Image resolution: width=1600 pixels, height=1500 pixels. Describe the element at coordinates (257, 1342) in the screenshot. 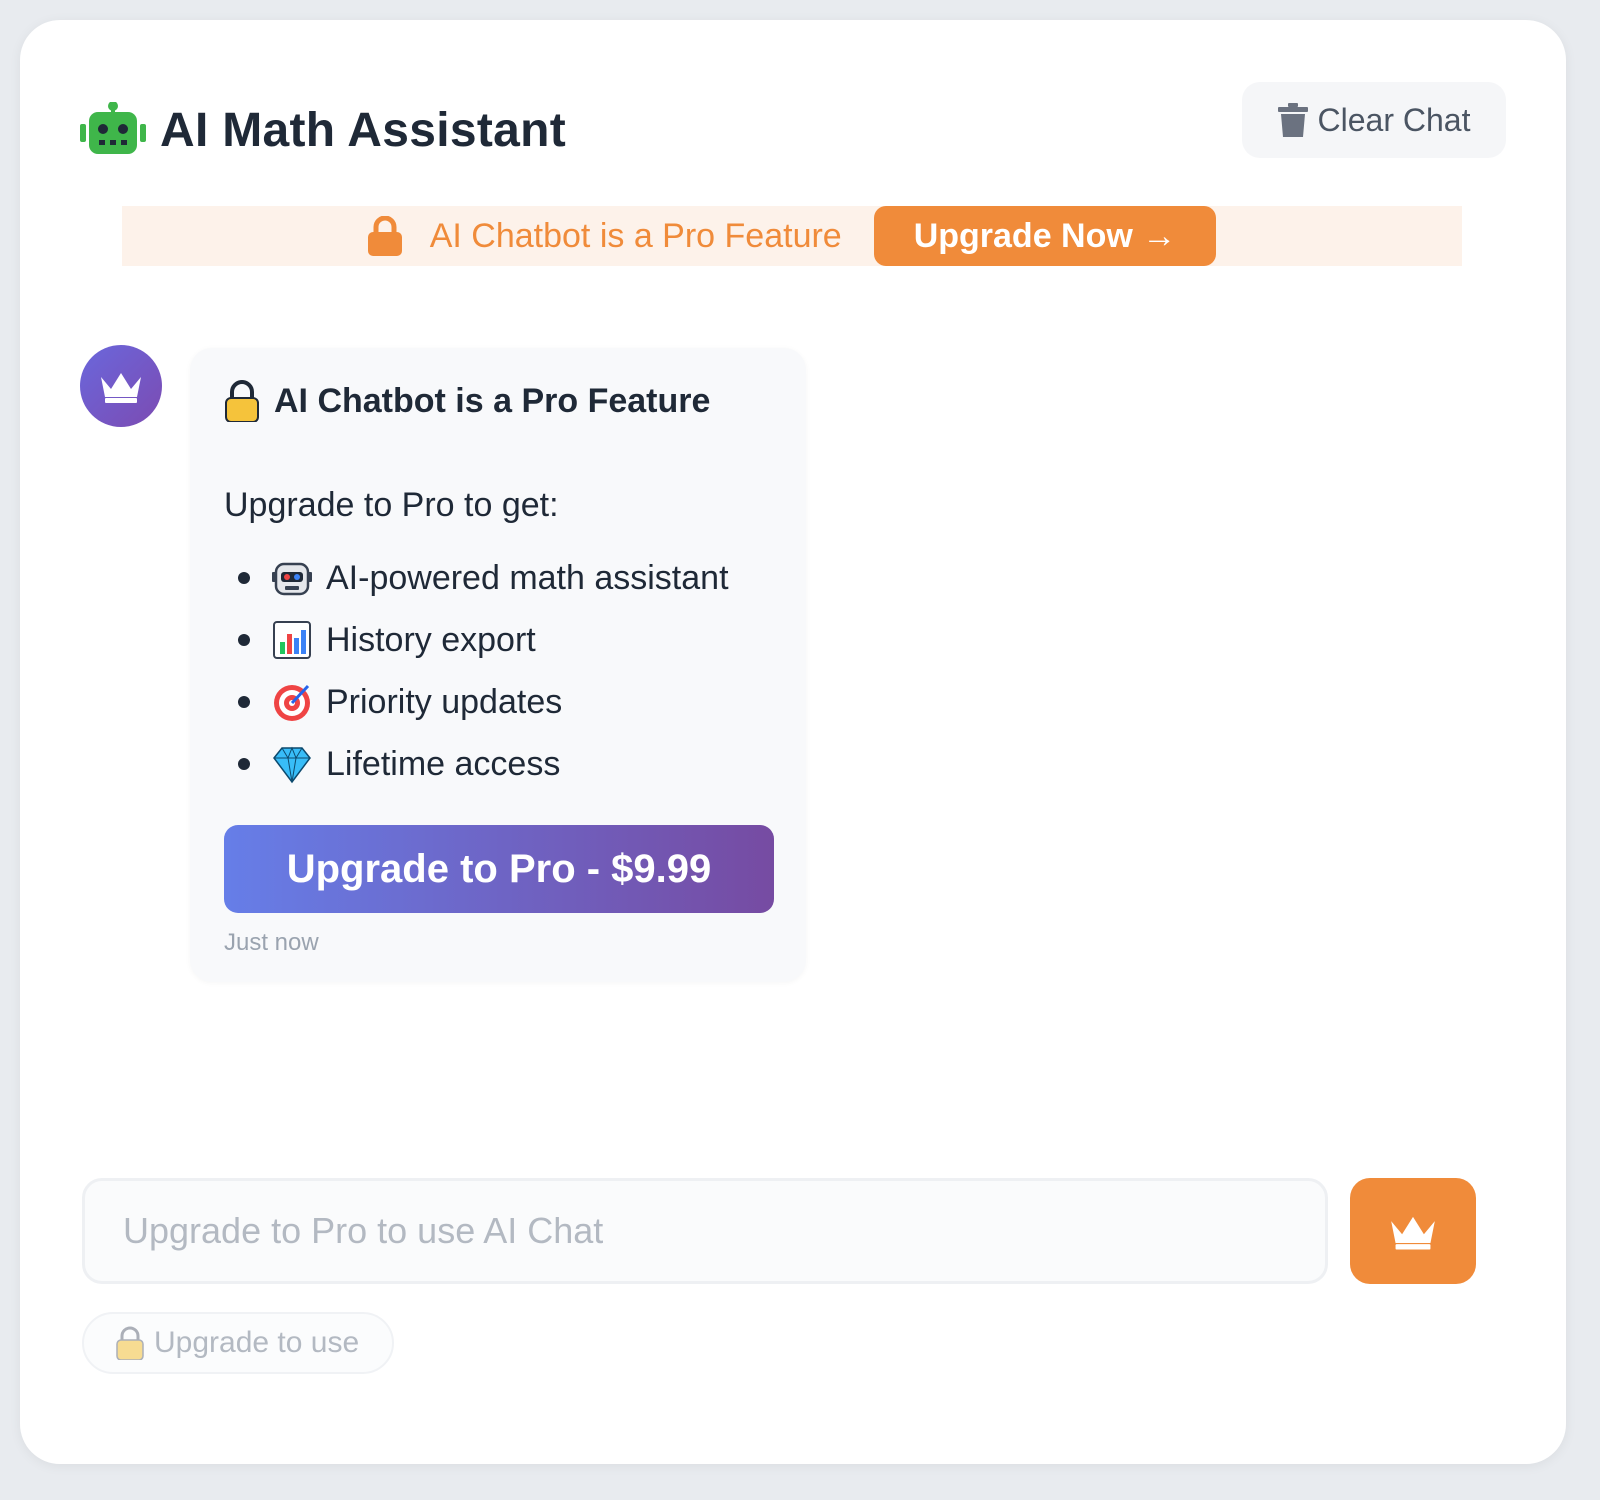

I see `upgrade-hint-label: Upgrade to use` at that location.